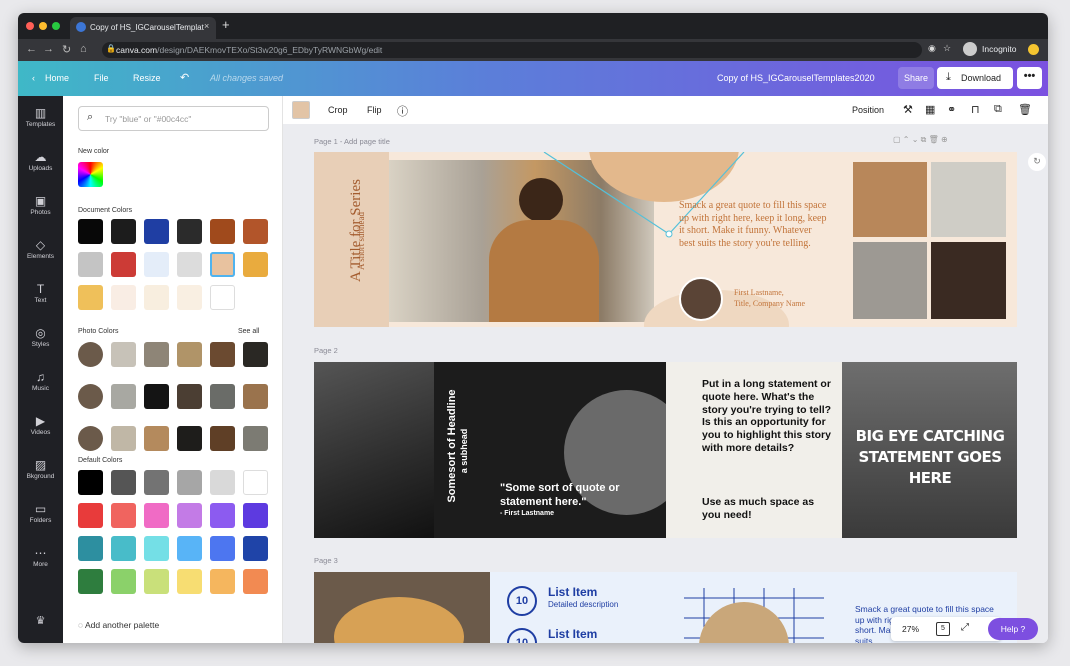  Describe the element at coordinates (40, 161) in the screenshot. I see `rail-item-uploads: ☁ Uploads` at that location.